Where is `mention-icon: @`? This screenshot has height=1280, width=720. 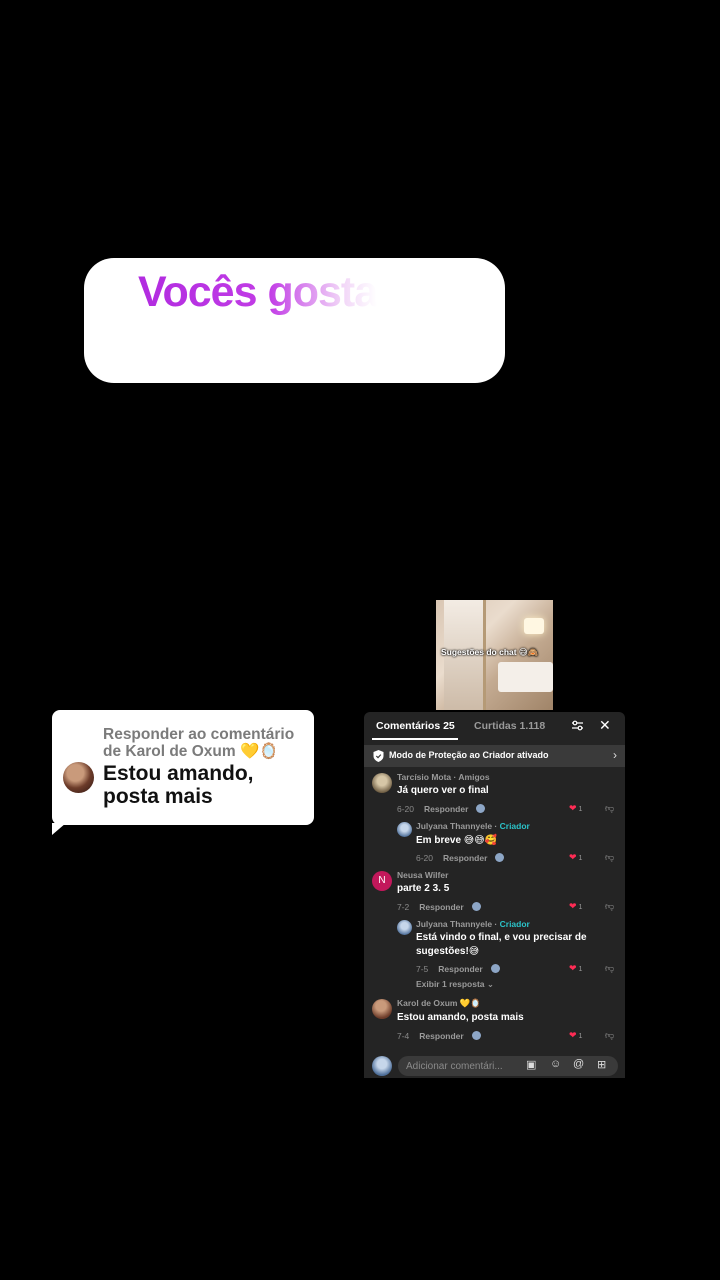
mention-icon: @ is located at coordinates (578, 1064).